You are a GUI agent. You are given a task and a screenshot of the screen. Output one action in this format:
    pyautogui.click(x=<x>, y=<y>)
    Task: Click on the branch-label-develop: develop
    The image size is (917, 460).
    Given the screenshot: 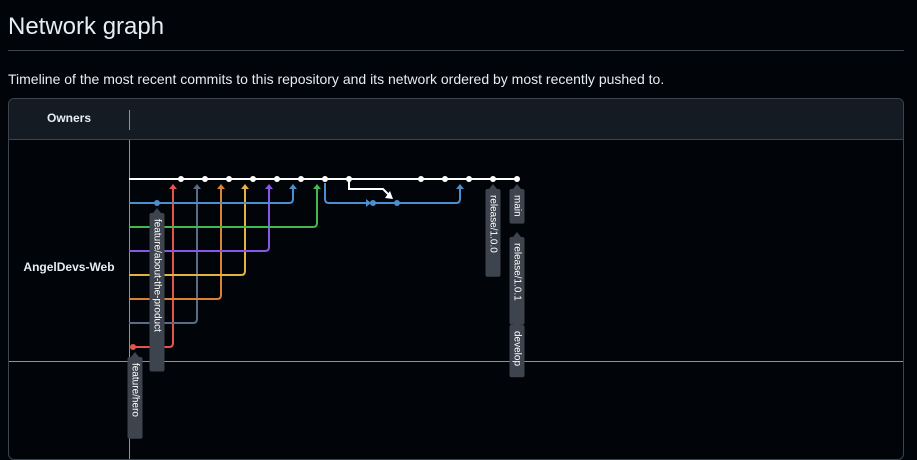 What is the action you would take?
    pyautogui.click(x=517, y=349)
    